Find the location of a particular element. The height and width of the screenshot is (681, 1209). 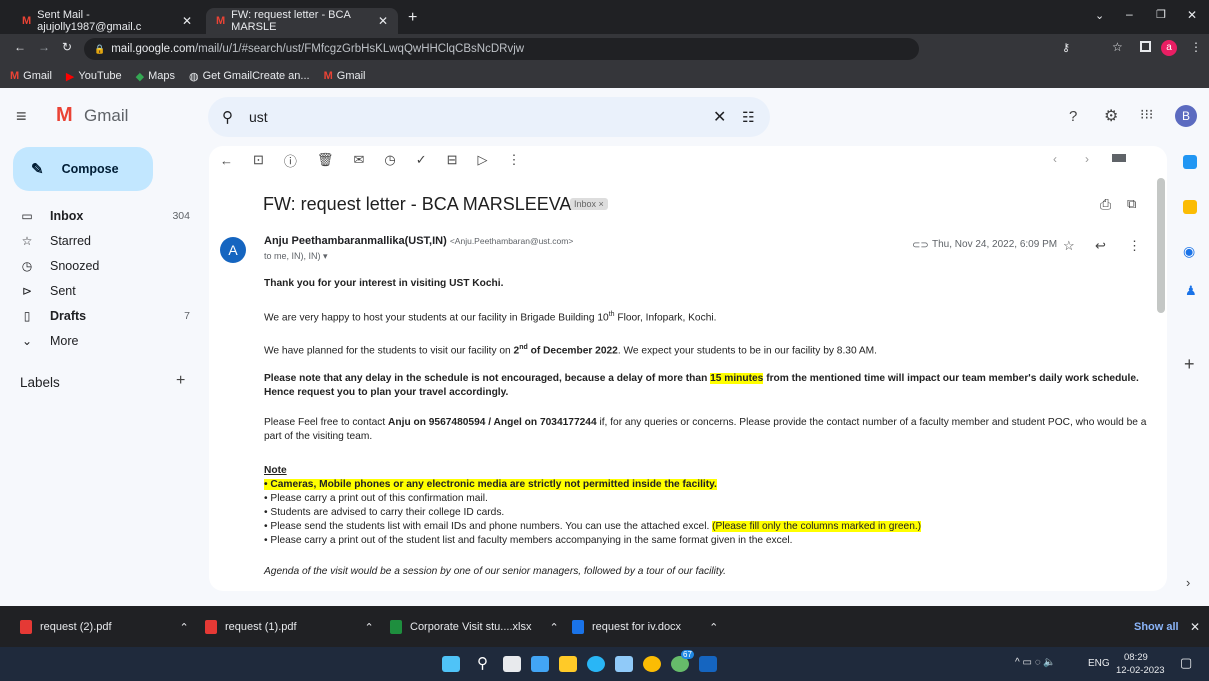

search-bar: ⚲ ust ✕ ☷ is located at coordinates (489, 117).